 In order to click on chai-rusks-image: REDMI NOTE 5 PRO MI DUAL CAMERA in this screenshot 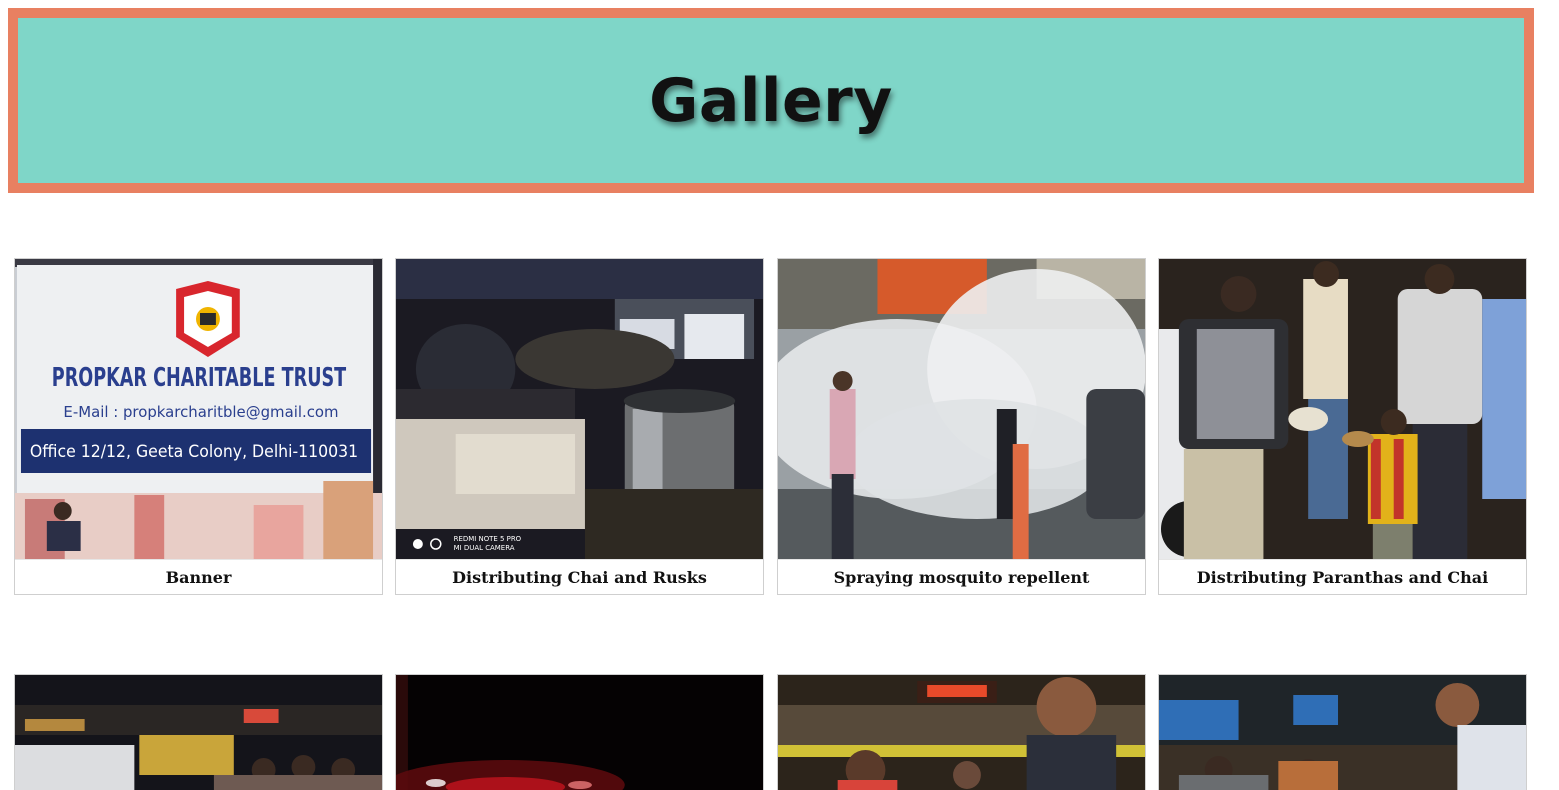, I will do `click(579, 409)`.